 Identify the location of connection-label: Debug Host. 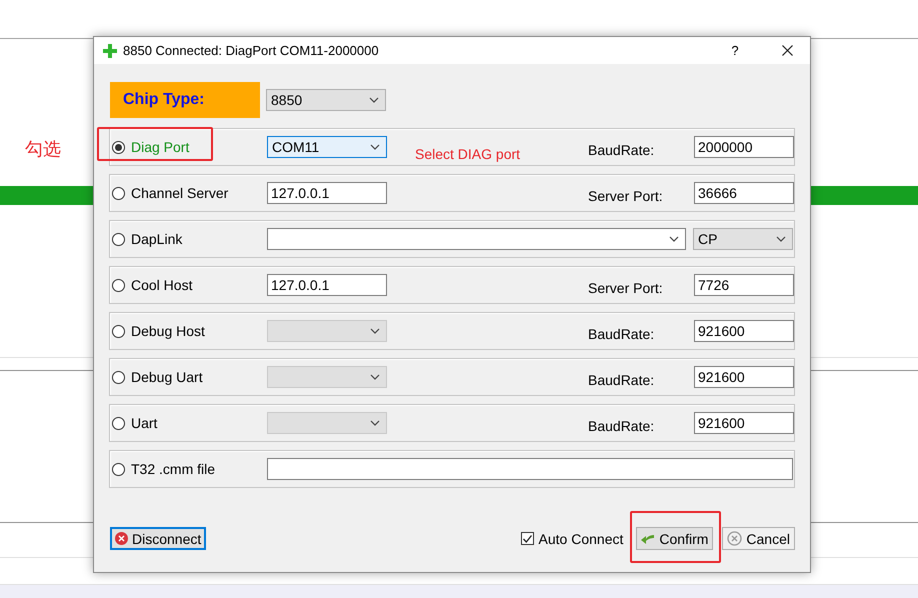
(168, 331).